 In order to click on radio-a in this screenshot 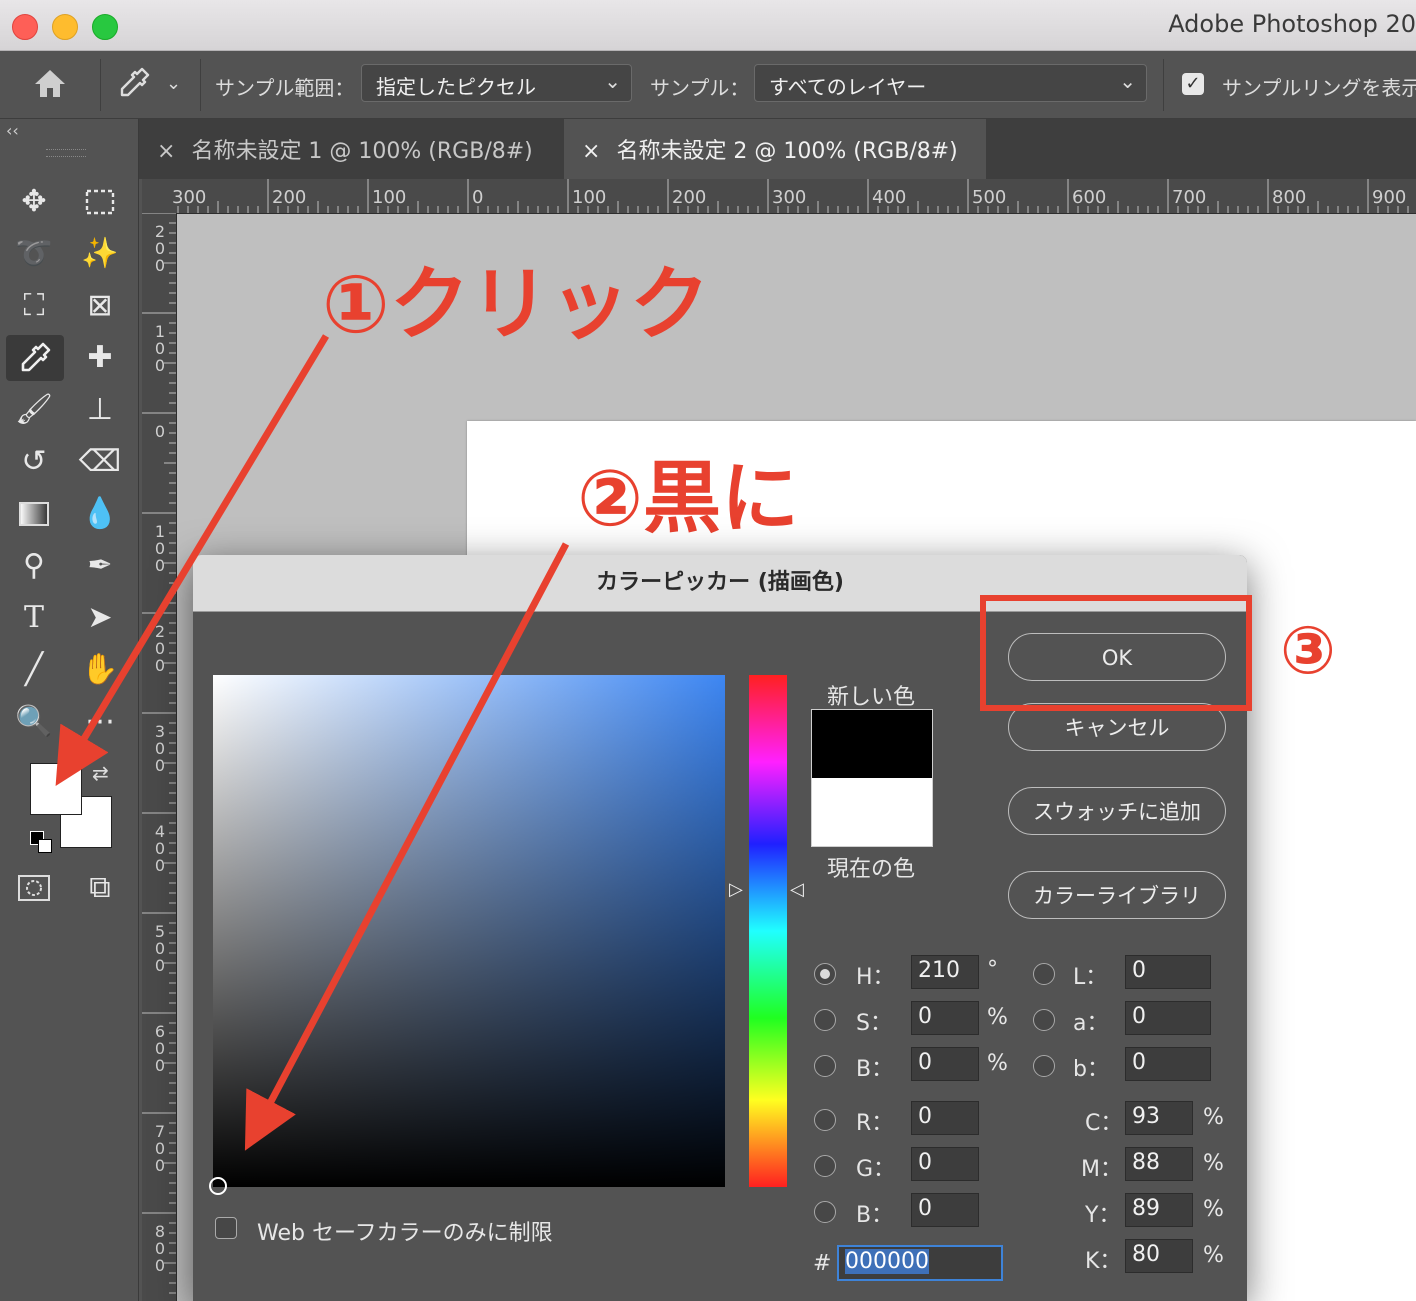, I will do `click(1044, 1020)`.